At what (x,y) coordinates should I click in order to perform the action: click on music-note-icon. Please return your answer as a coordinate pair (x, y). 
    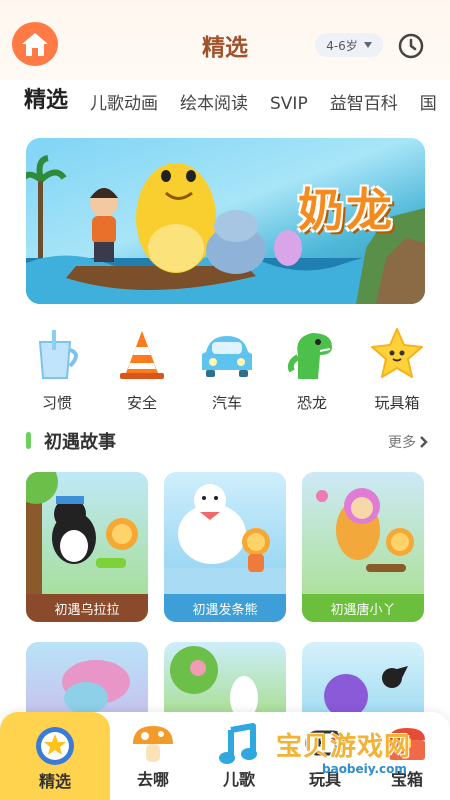
    Looking at the image, I should click on (238, 743).